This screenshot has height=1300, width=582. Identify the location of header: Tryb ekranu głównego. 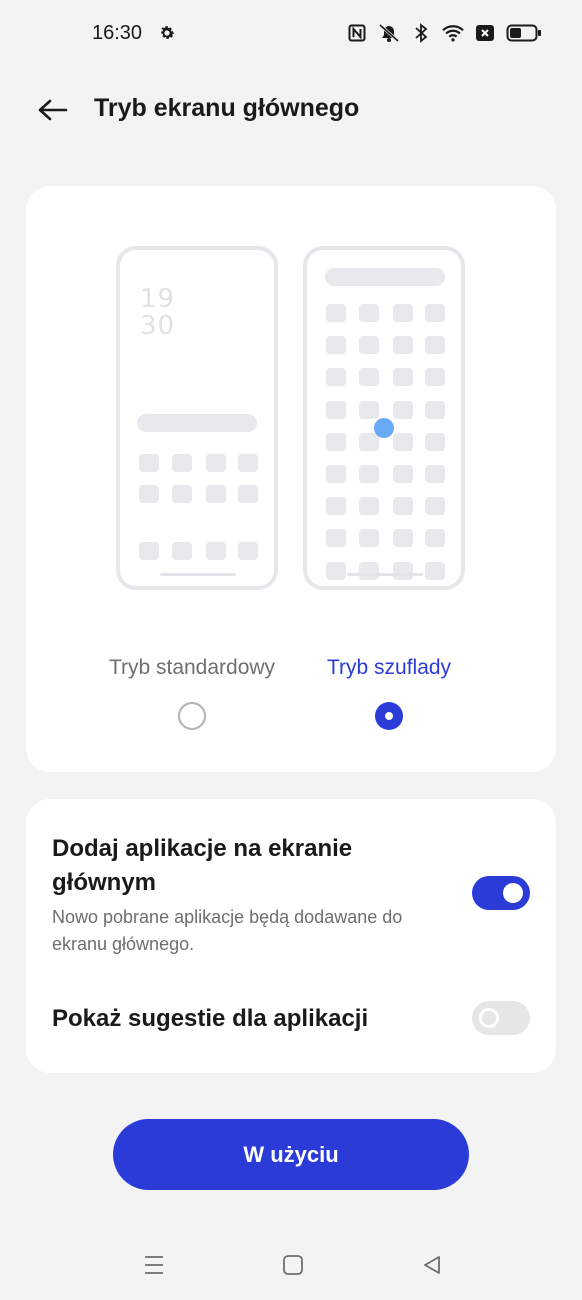
(291, 110).